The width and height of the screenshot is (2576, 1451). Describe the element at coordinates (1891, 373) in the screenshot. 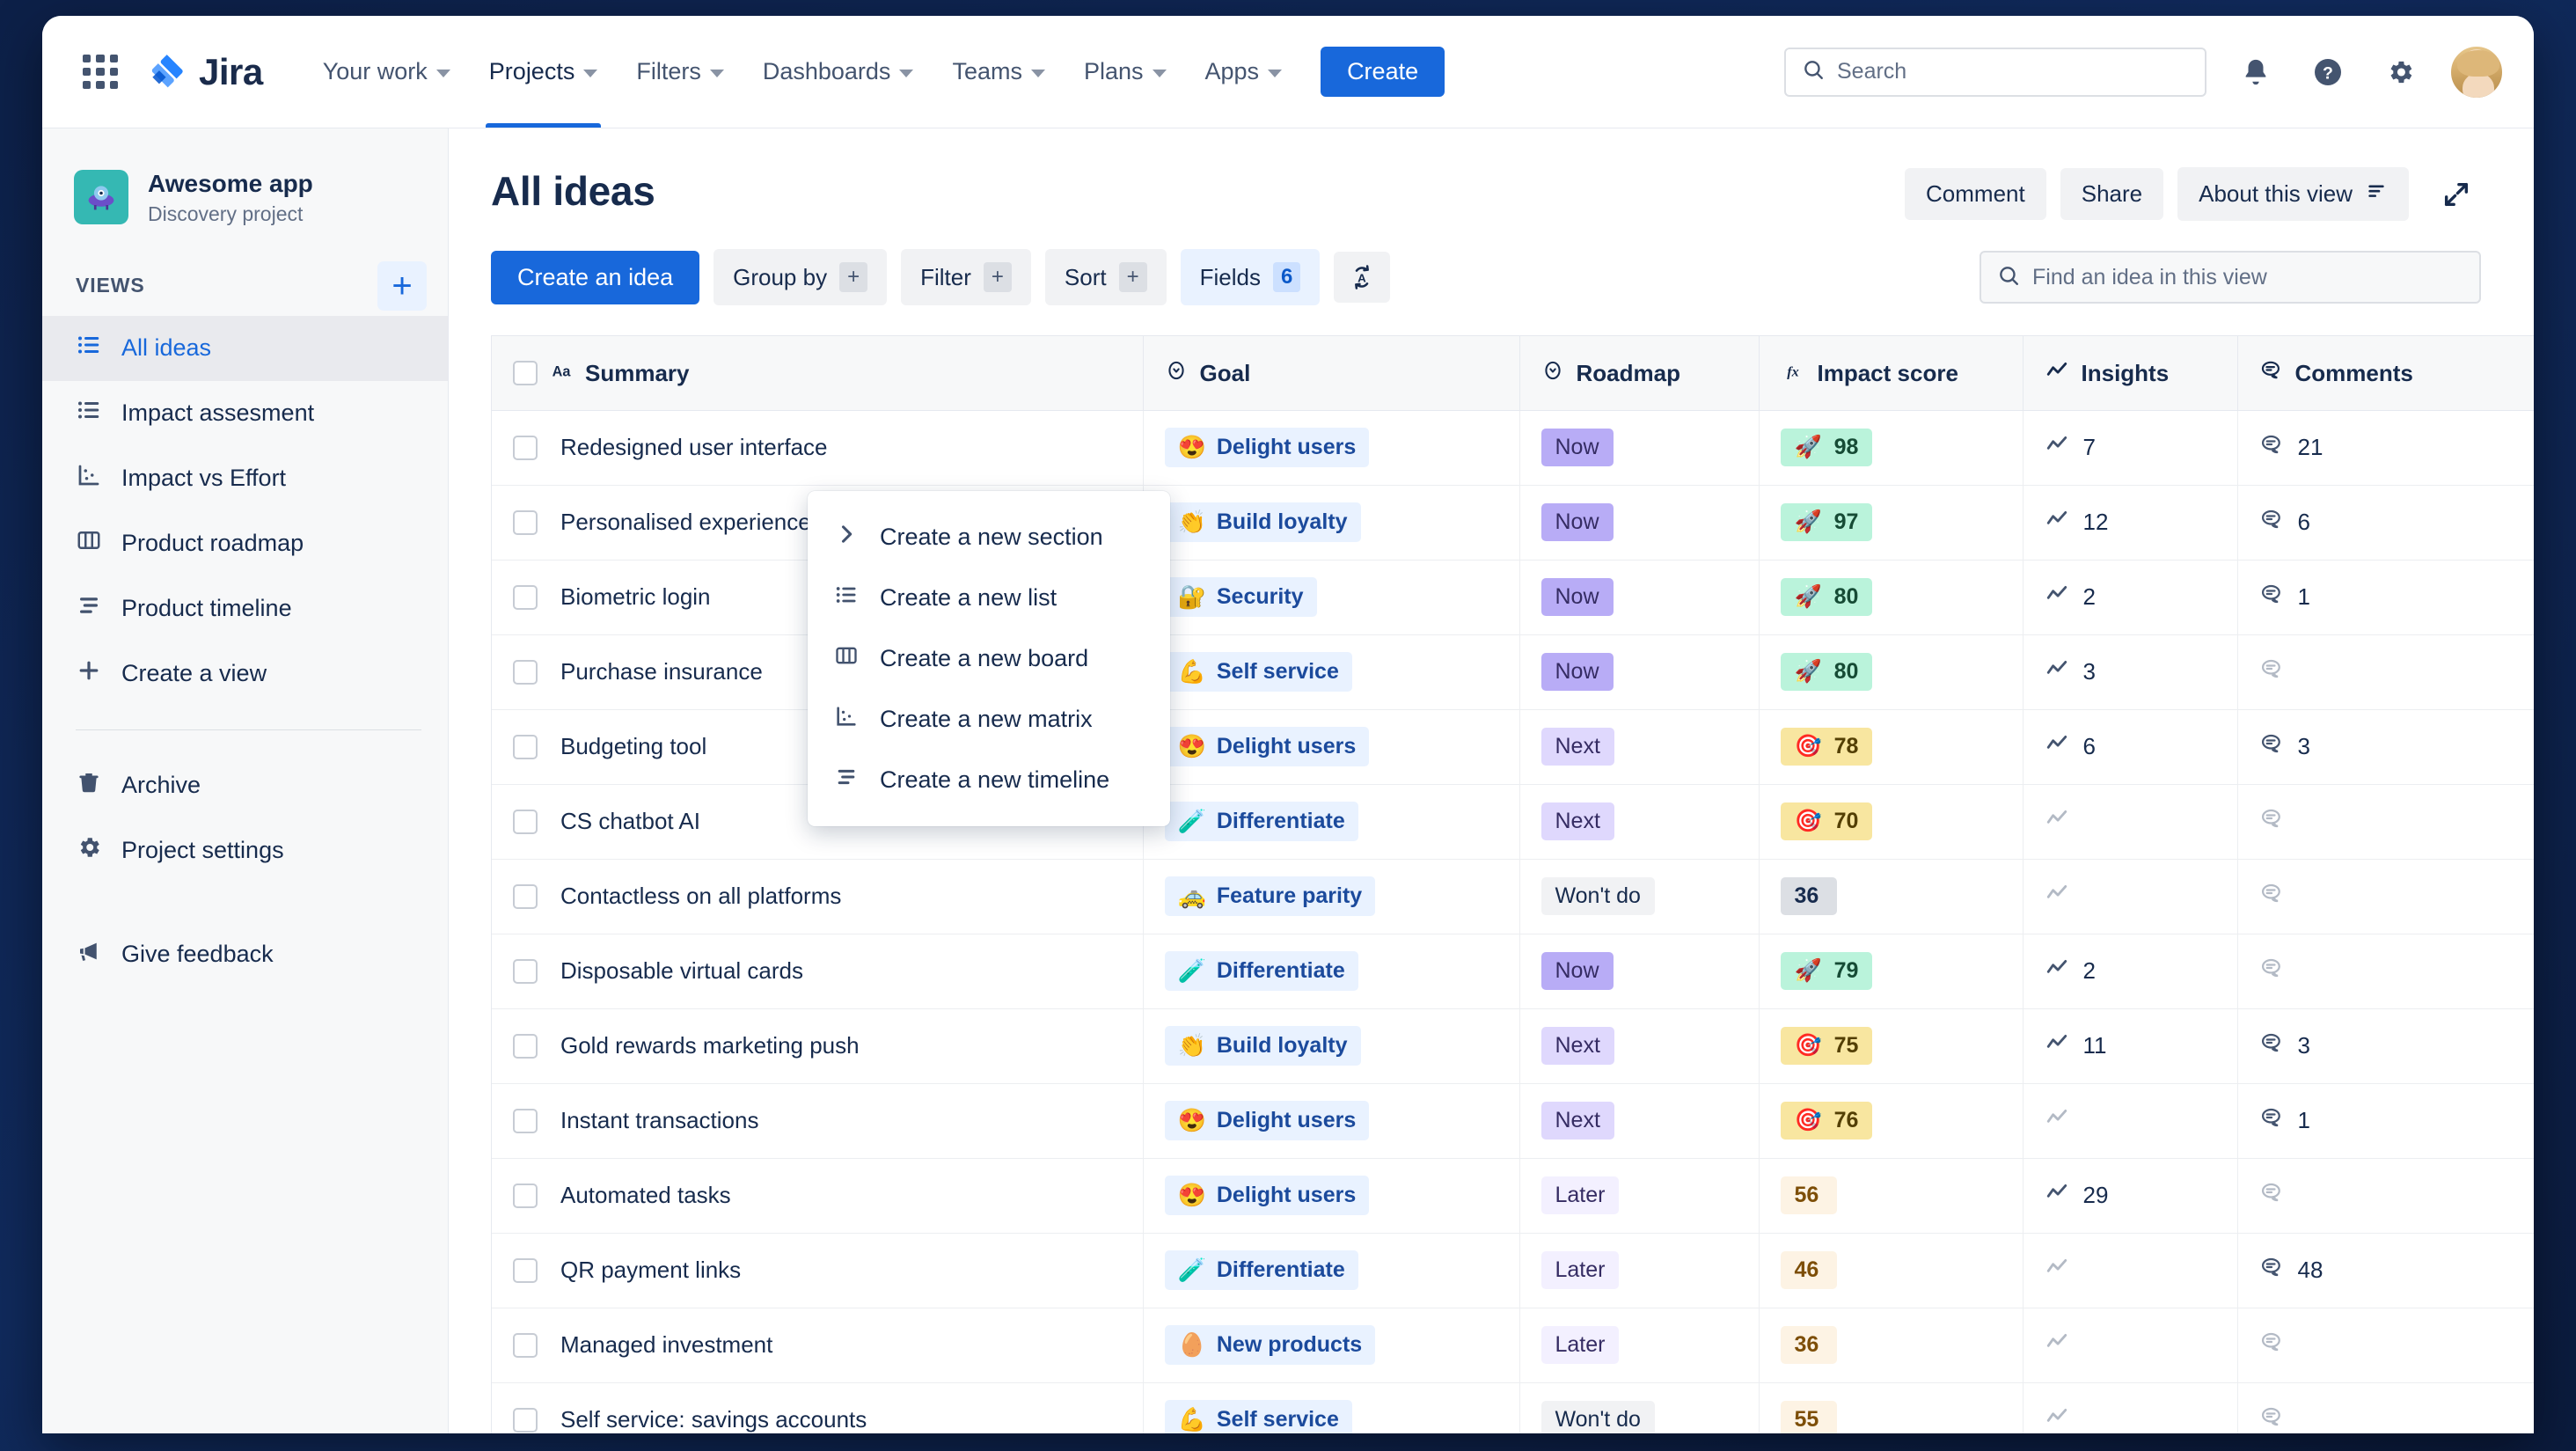

I see `column-header-impact-score: fx Impact score` at that location.